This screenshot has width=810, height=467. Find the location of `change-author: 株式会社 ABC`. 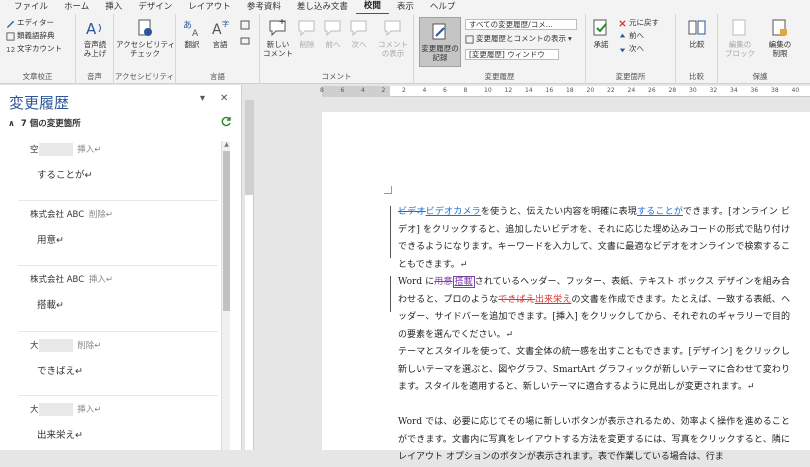

change-author: 株式会社 ABC is located at coordinates (57, 280).